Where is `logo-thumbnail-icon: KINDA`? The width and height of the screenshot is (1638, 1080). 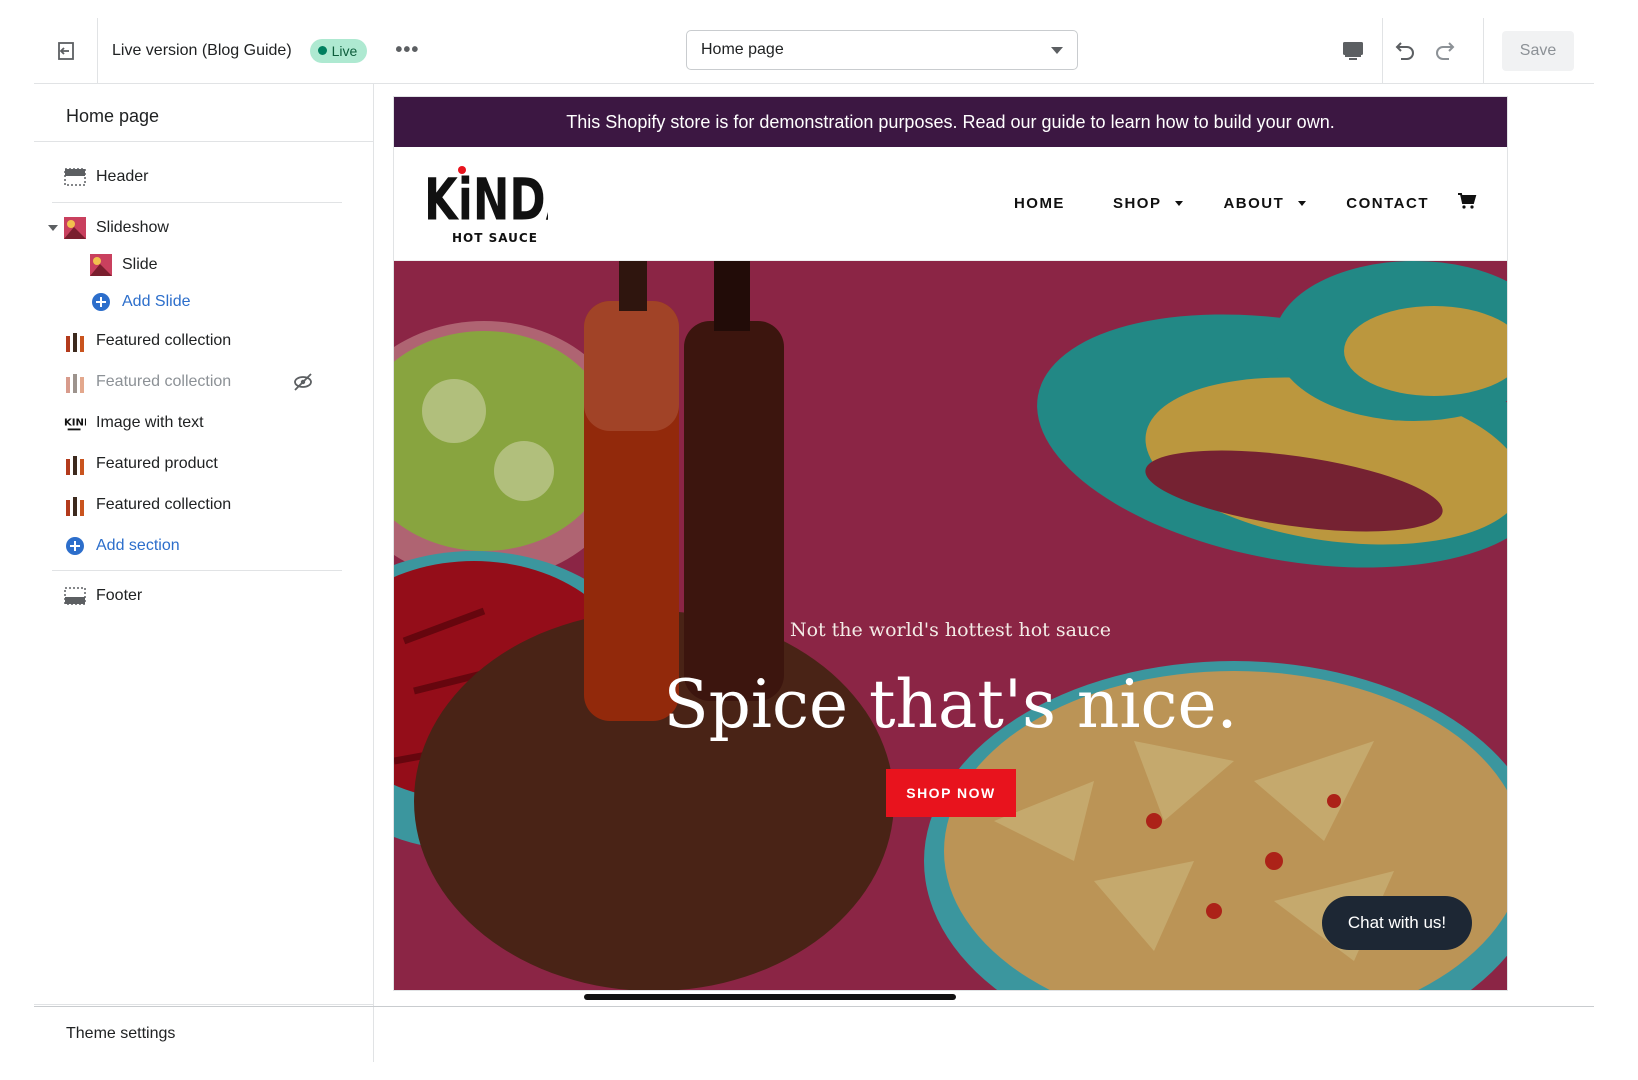
logo-thumbnail-icon: KINDA is located at coordinates (75, 423).